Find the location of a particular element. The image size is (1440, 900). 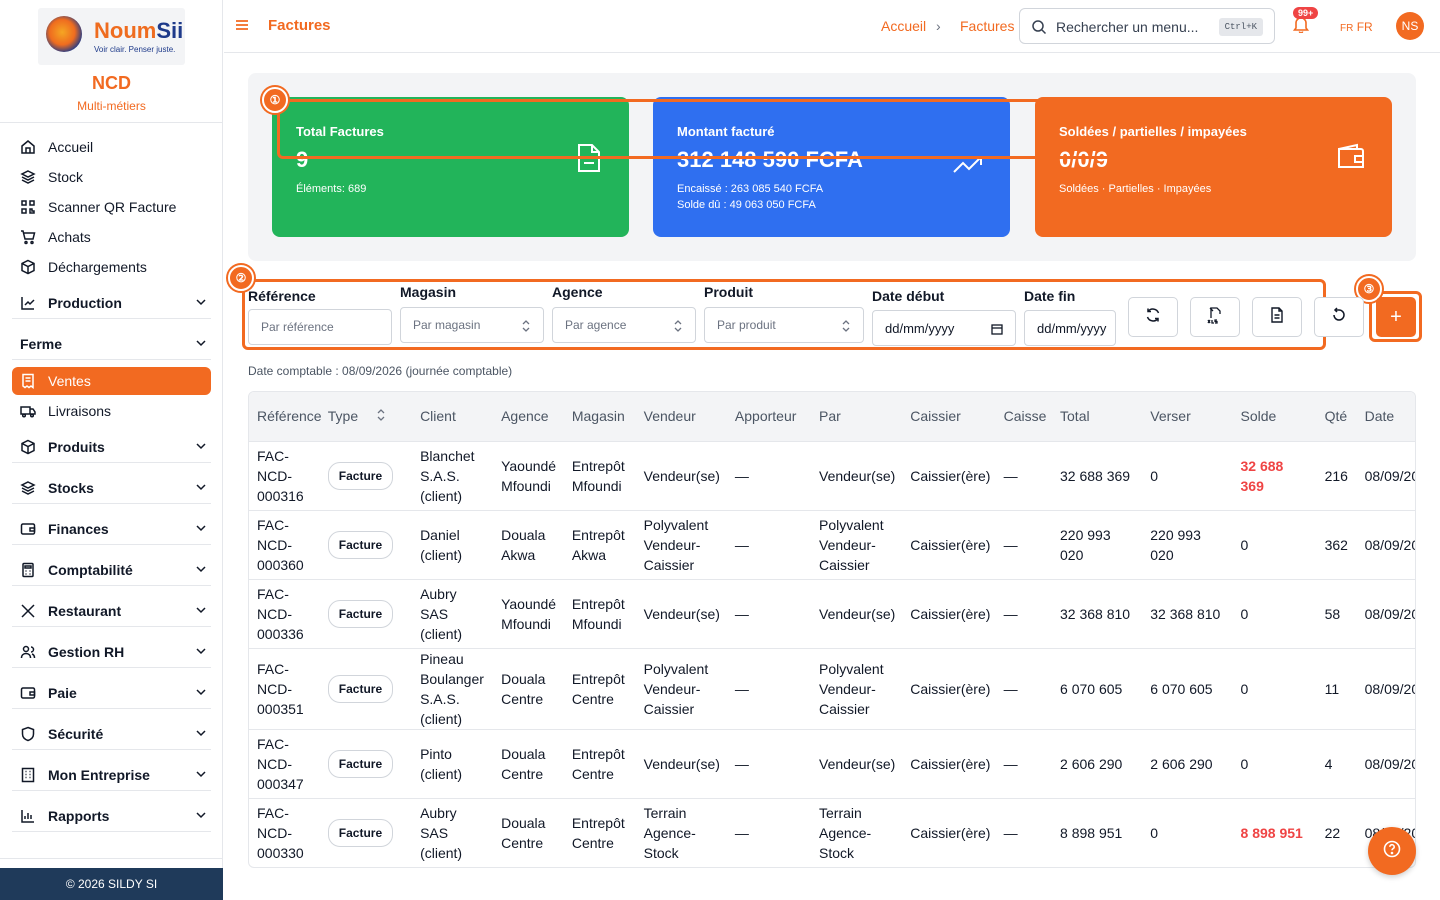

cart-icon is located at coordinates (28, 237).